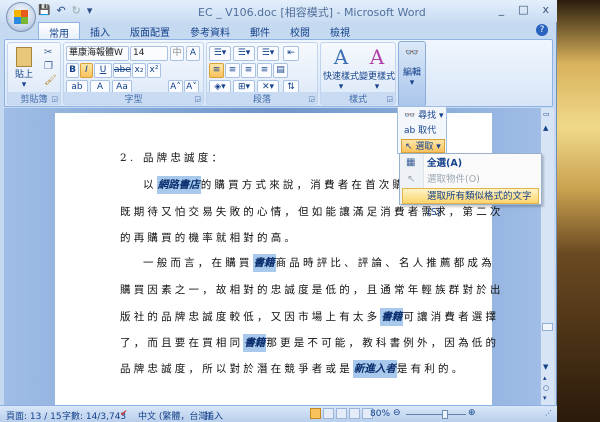  I want to click on styles-group: A 快速樣式 ▾ A 變更樣式 ▾ 樣式 ◲, so click(358, 73).